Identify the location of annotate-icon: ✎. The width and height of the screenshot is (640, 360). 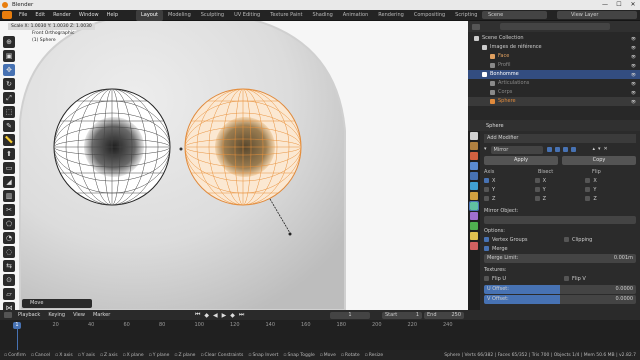
(9, 126).